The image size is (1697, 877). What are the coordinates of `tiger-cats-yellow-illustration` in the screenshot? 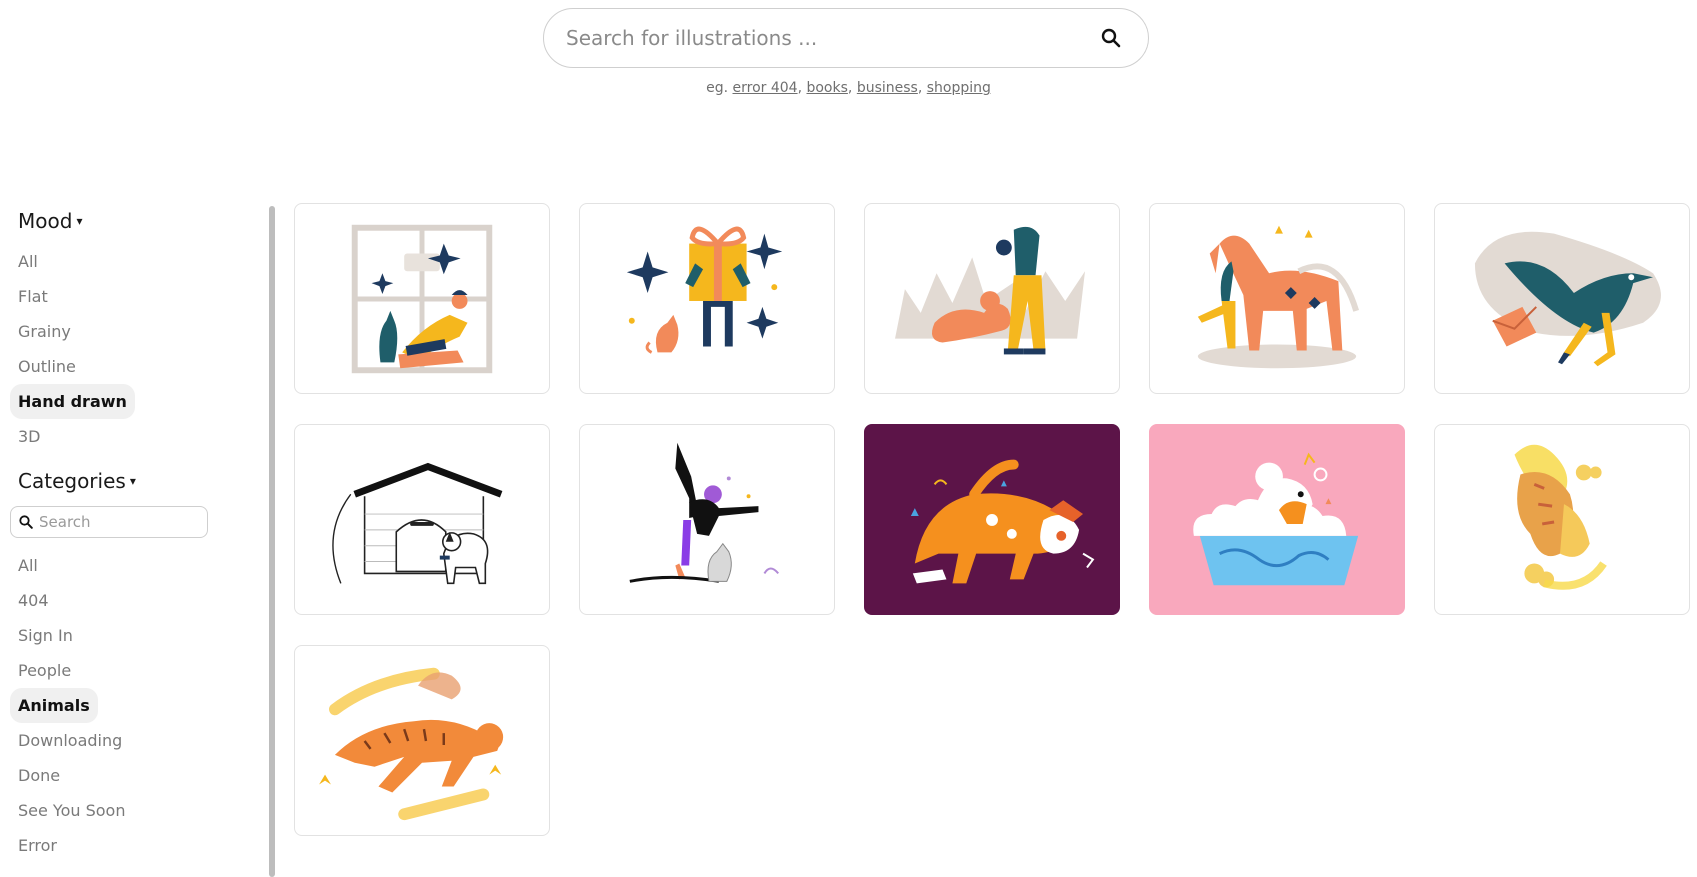 It's located at (1560, 517).